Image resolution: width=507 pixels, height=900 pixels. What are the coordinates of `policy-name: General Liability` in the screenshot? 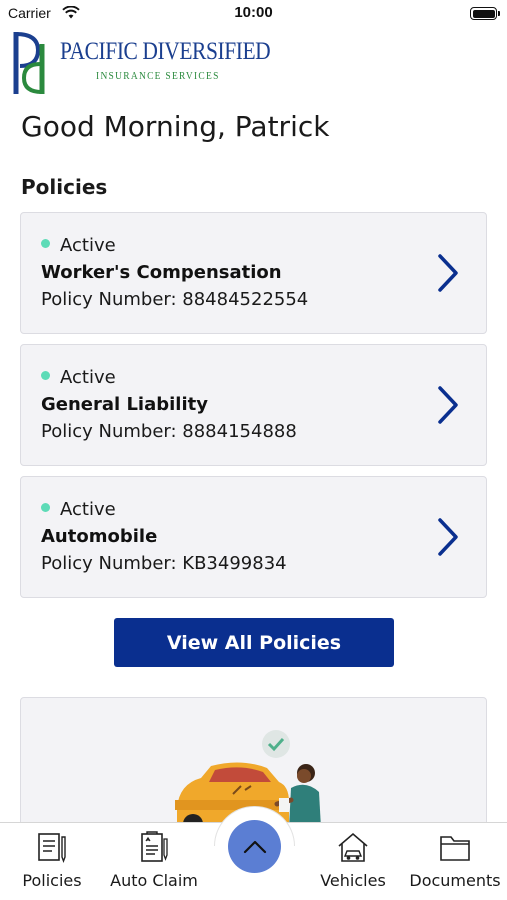 It's located at (124, 404).